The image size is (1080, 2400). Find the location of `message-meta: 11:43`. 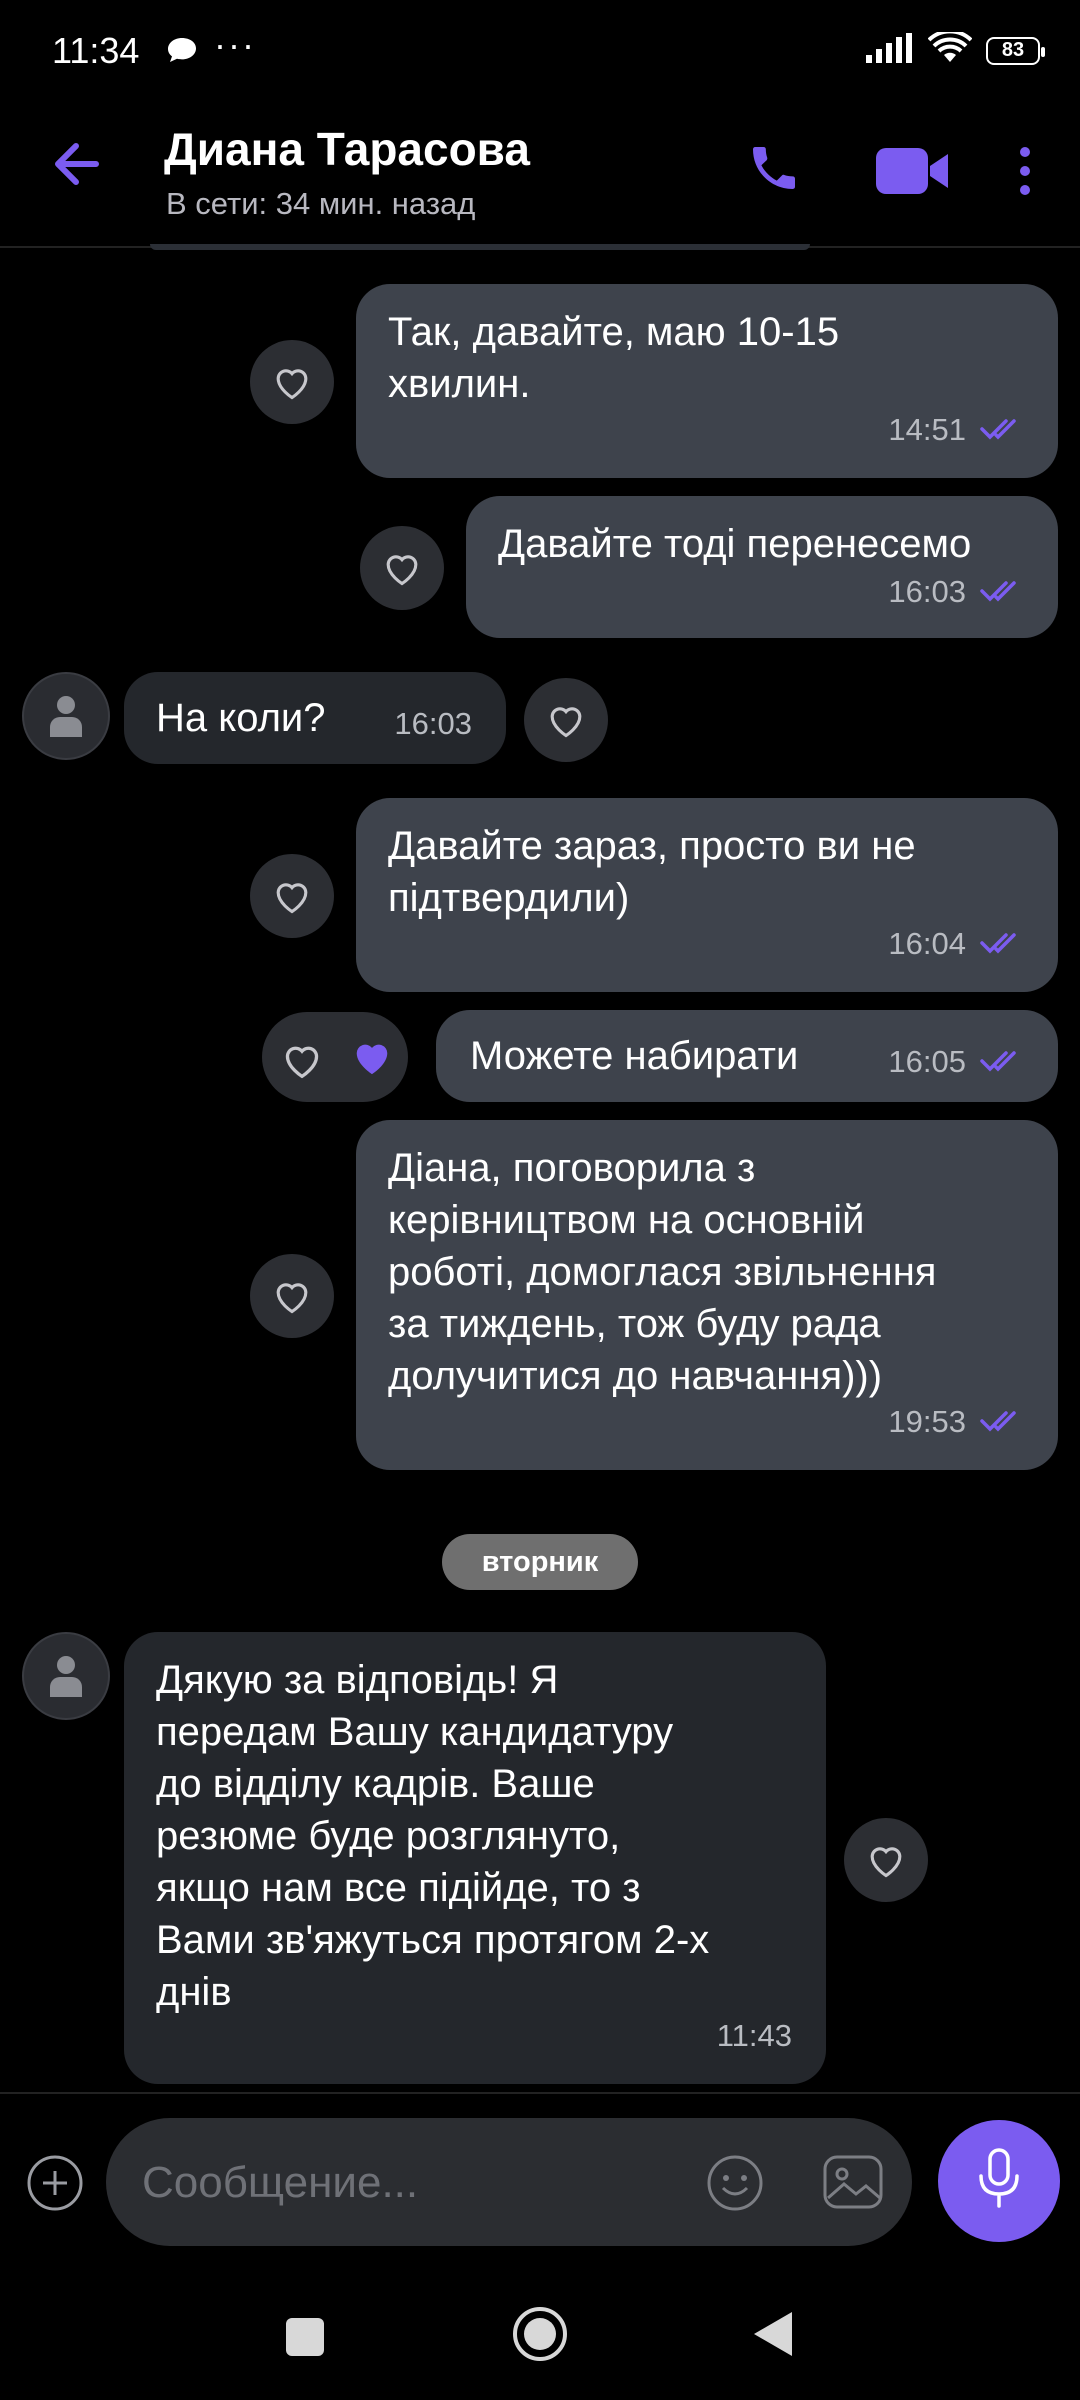

message-meta: 11:43 is located at coordinates (754, 2036).